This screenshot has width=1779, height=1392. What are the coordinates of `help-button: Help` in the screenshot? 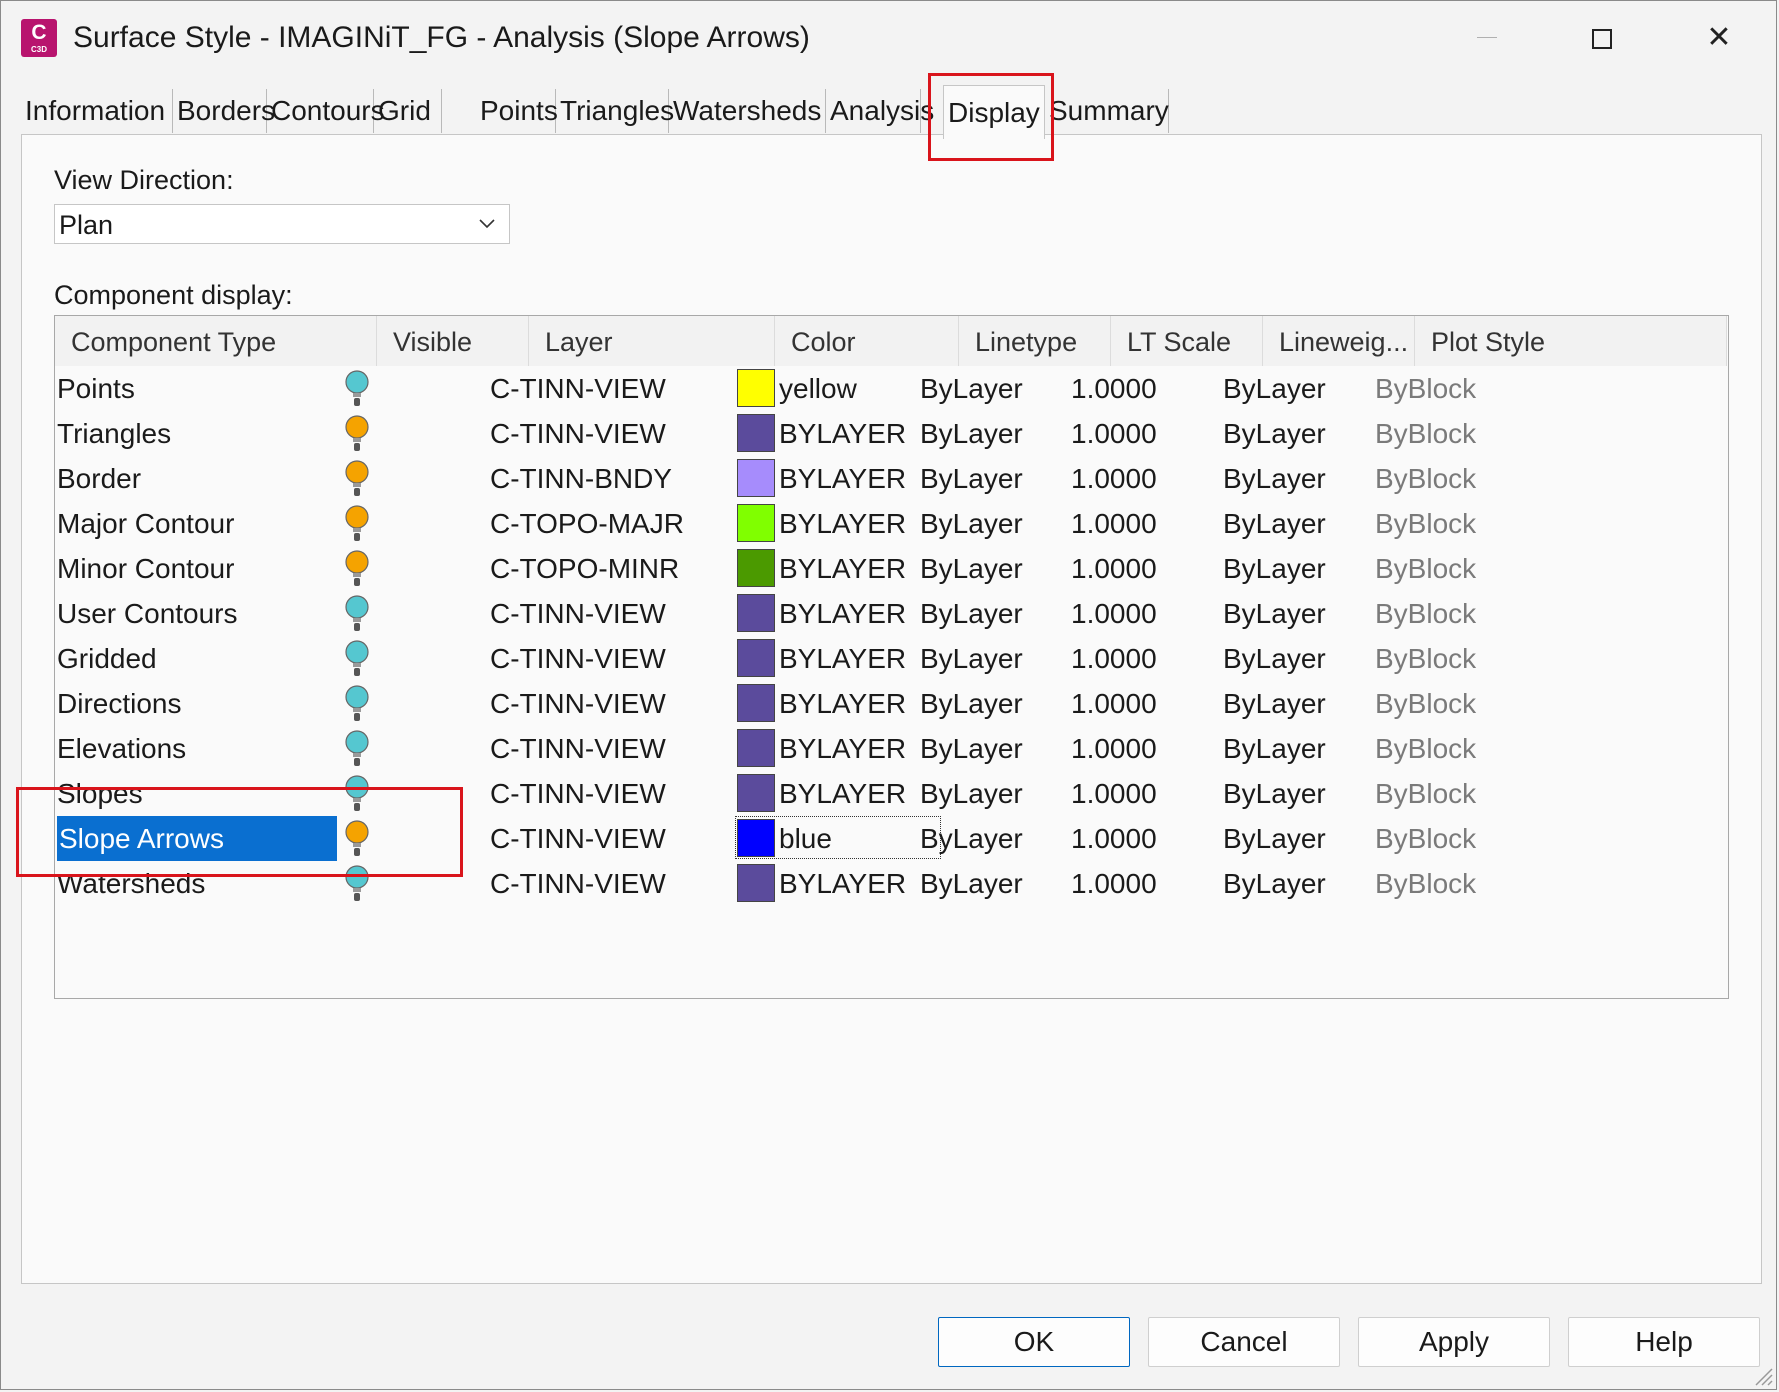 It's located at (1664, 1342).